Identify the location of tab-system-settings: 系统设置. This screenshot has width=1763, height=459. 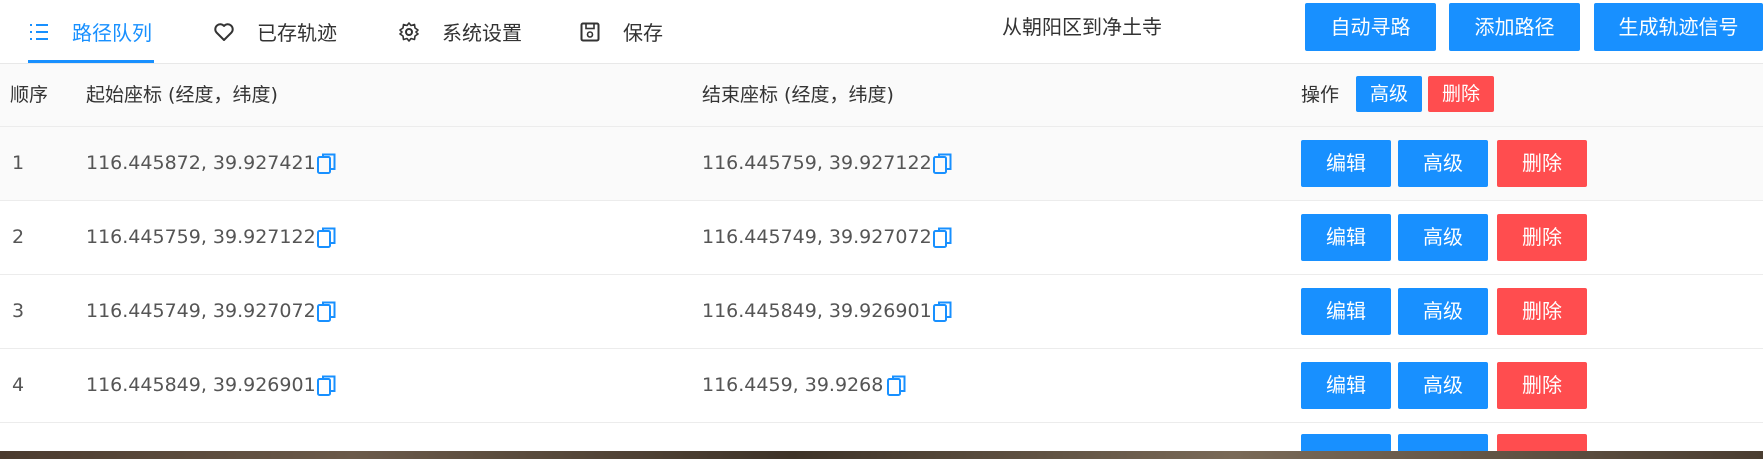
(460, 31).